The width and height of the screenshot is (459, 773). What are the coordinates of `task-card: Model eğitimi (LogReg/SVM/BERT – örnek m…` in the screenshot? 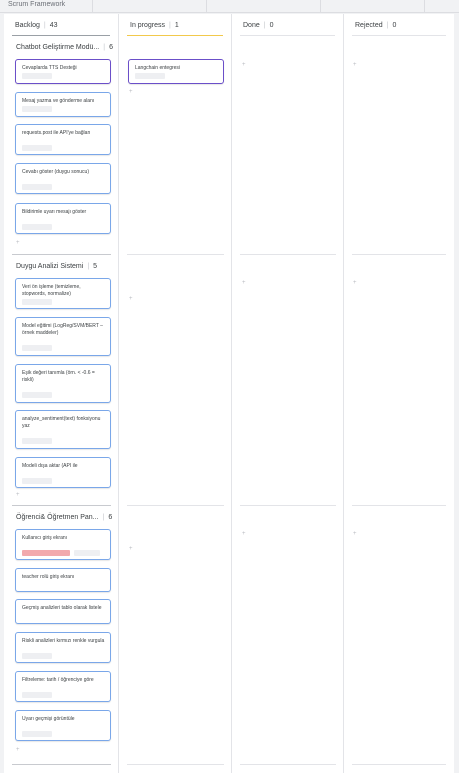 It's located at (63, 336).